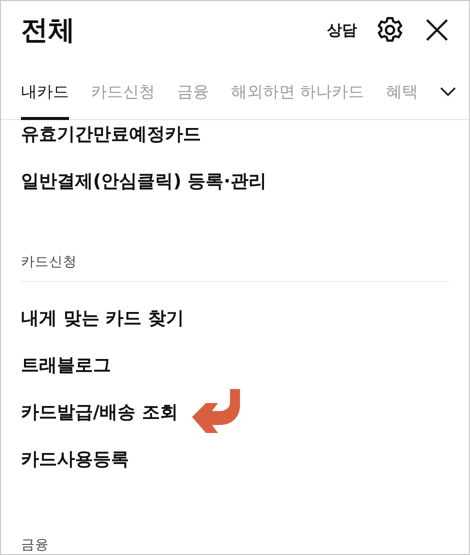  Describe the element at coordinates (144, 180) in the screenshot. I see `menu-item: 일반결제(안심클릭) 등록·관리` at that location.